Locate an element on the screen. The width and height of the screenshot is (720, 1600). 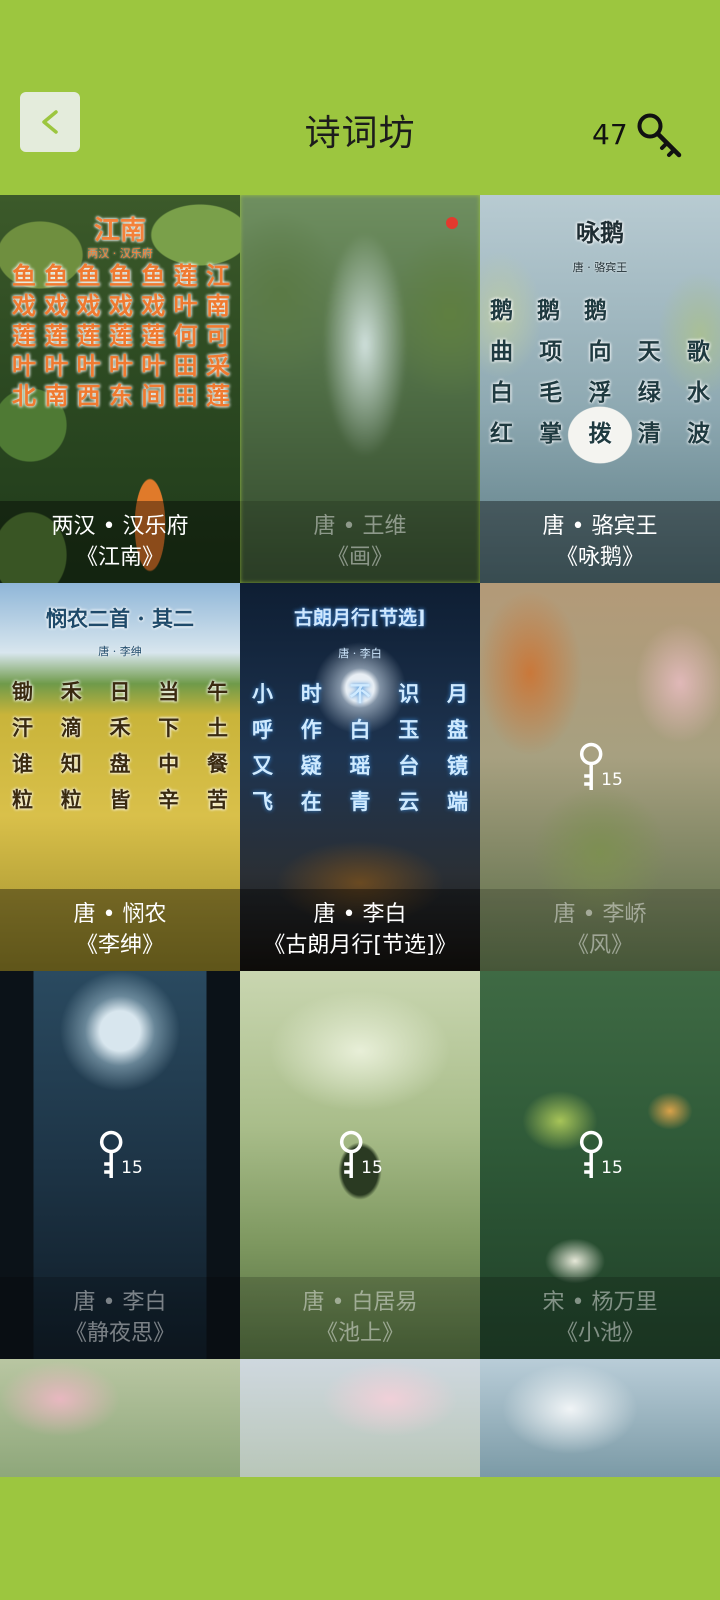
poem-character: 采 is located at coordinates (217, 365).